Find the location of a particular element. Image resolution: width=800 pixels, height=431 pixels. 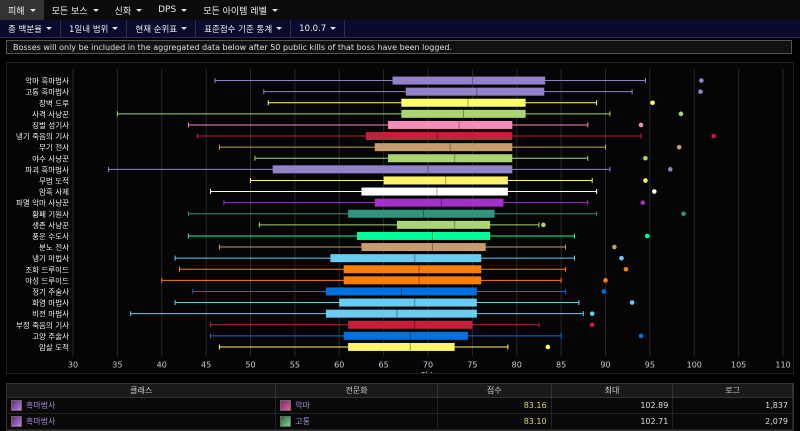

row-score: 83.16 is located at coordinates (495, 405).